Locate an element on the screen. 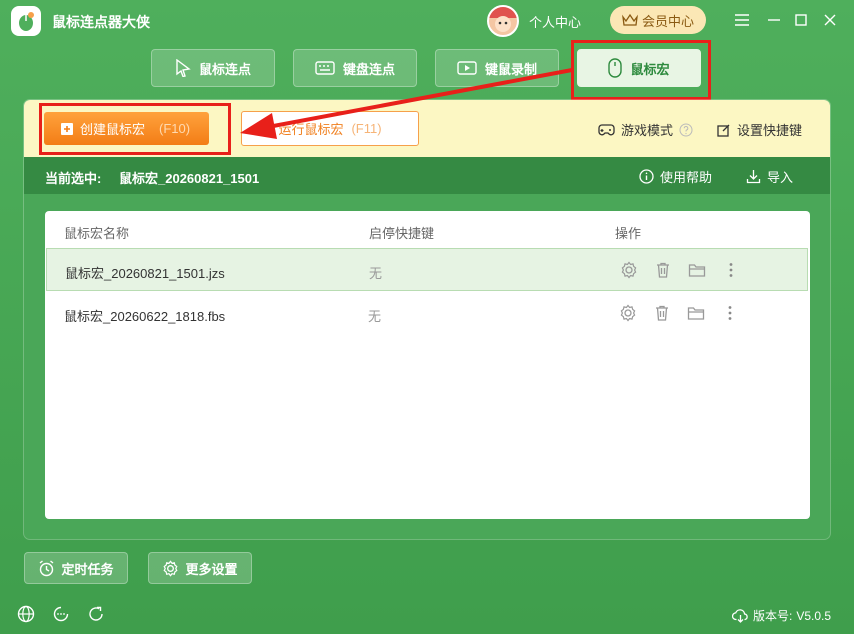 The image size is (854, 634). create-macro-label: 创建鼠标宏 is located at coordinates (113, 129).